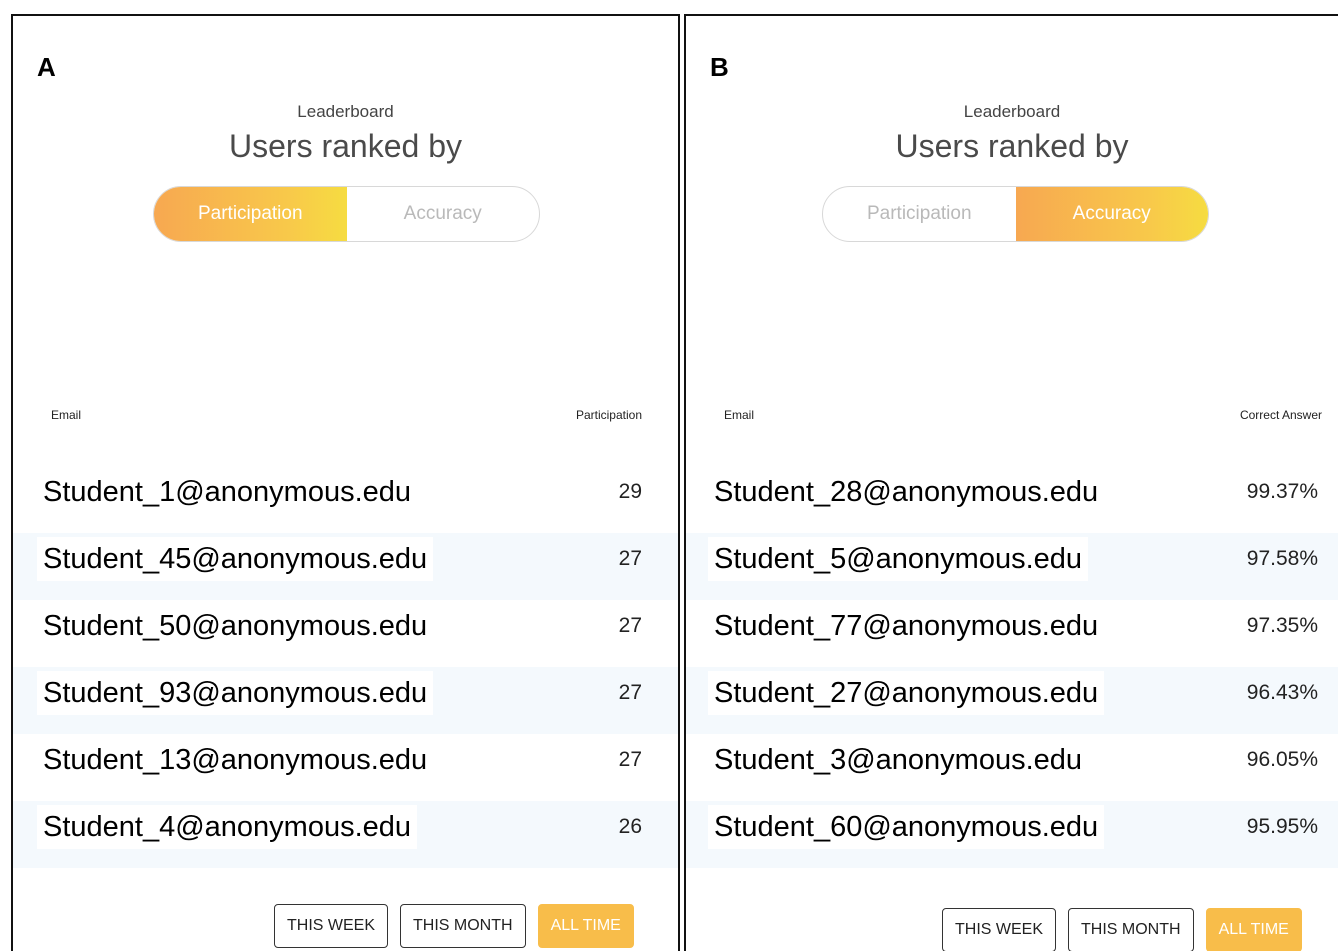  What do you see at coordinates (1282, 558) in the screenshot?
I see `row-value: 97.58%` at bounding box center [1282, 558].